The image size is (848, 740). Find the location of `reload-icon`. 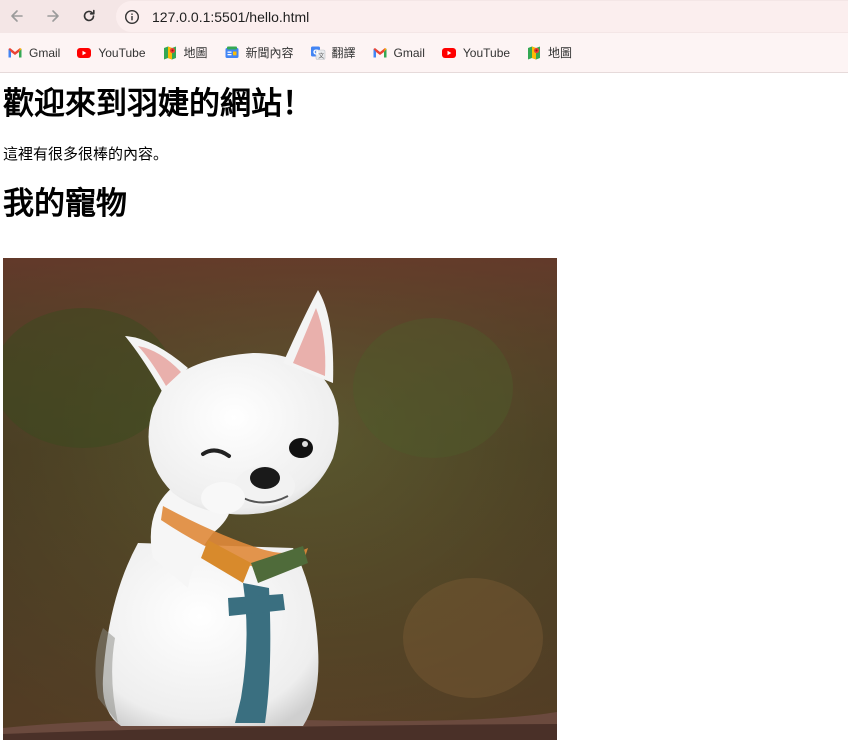

reload-icon is located at coordinates (89, 15).